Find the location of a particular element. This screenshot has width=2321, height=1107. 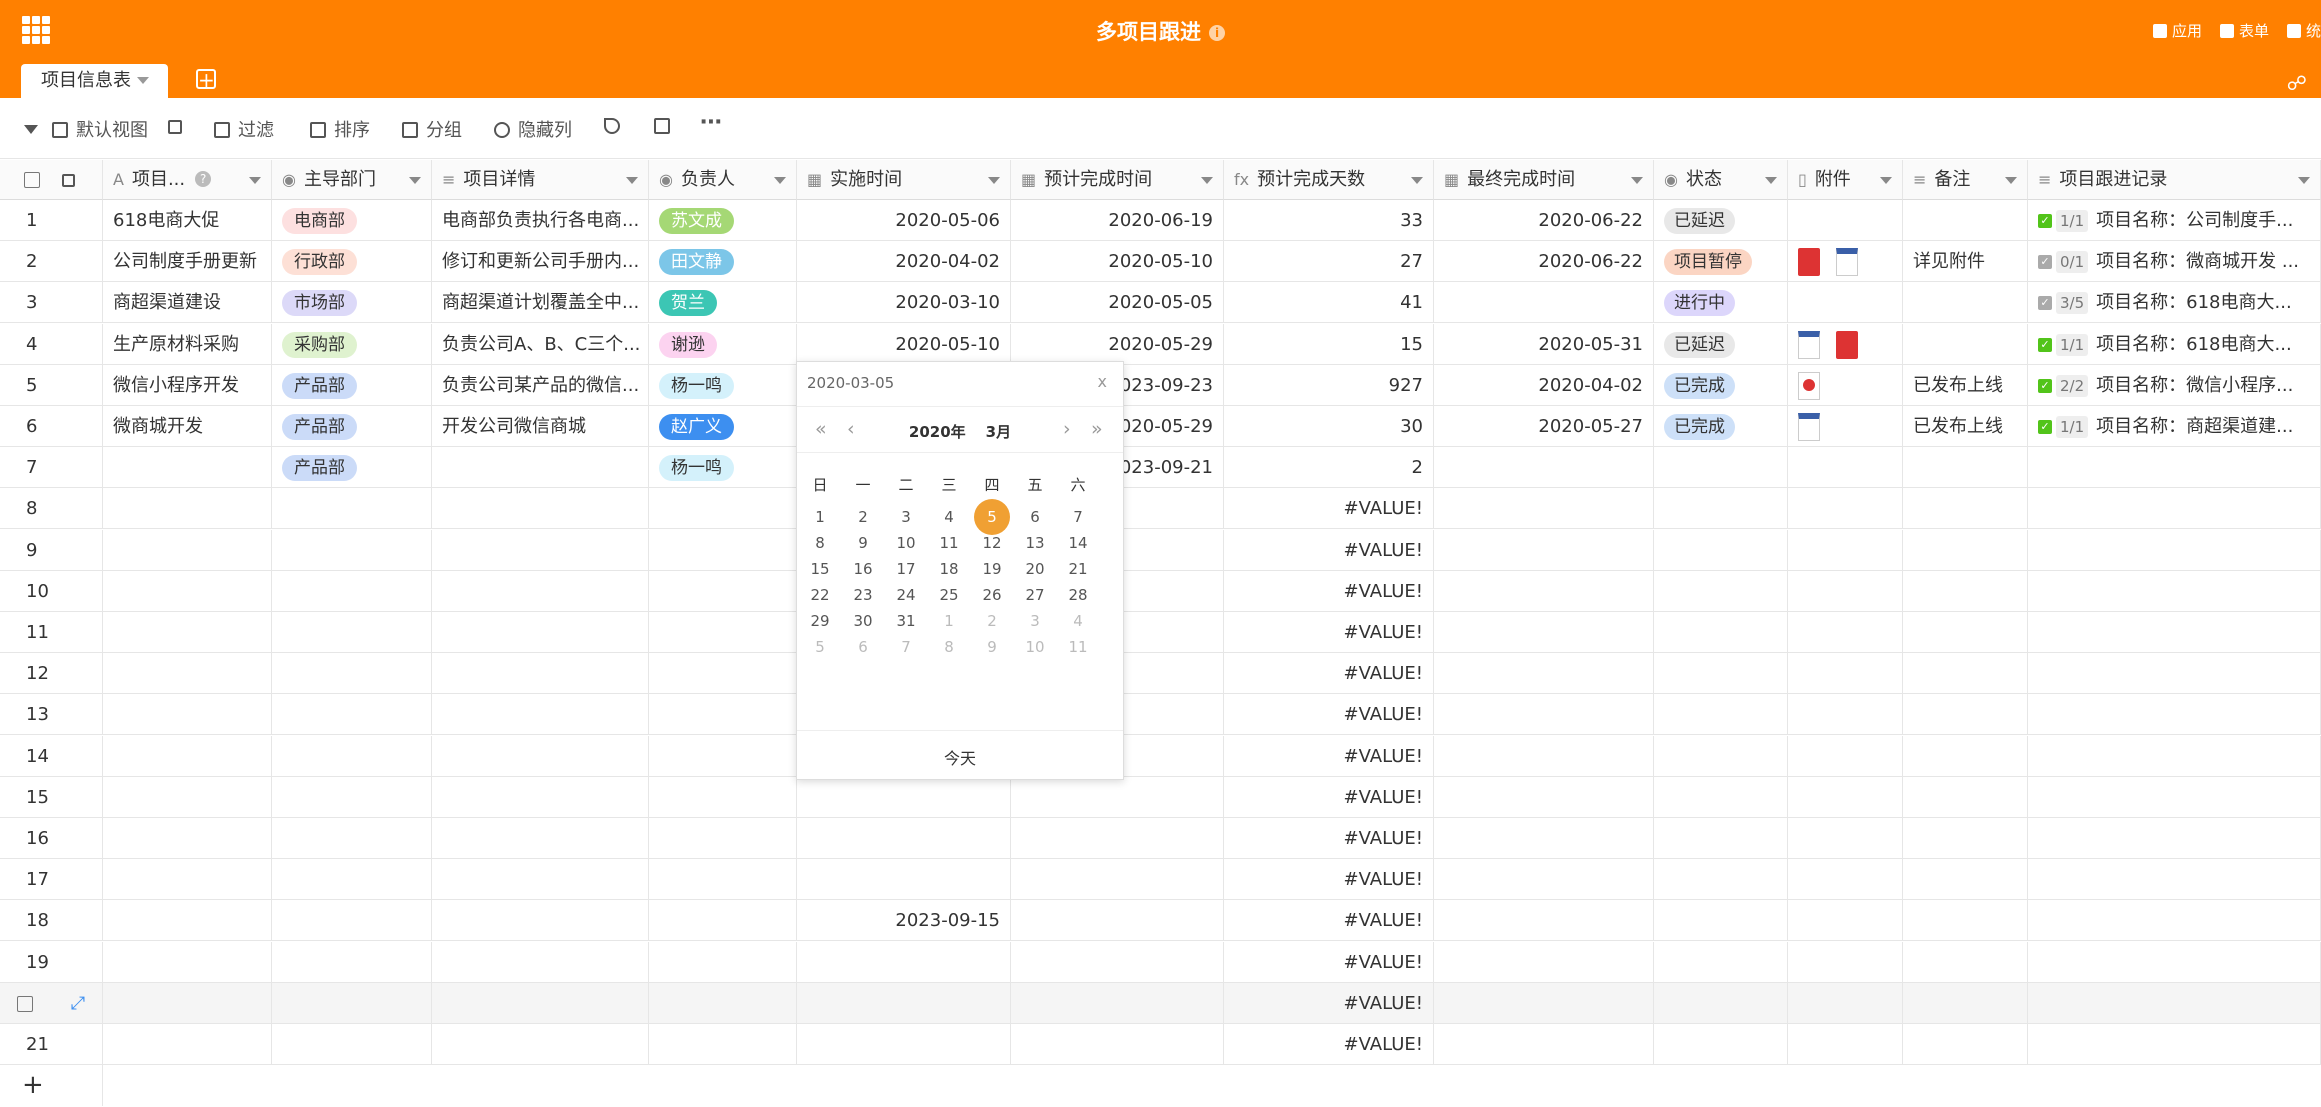

cell-name: 生产原材料采购 is located at coordinates (187, 344).